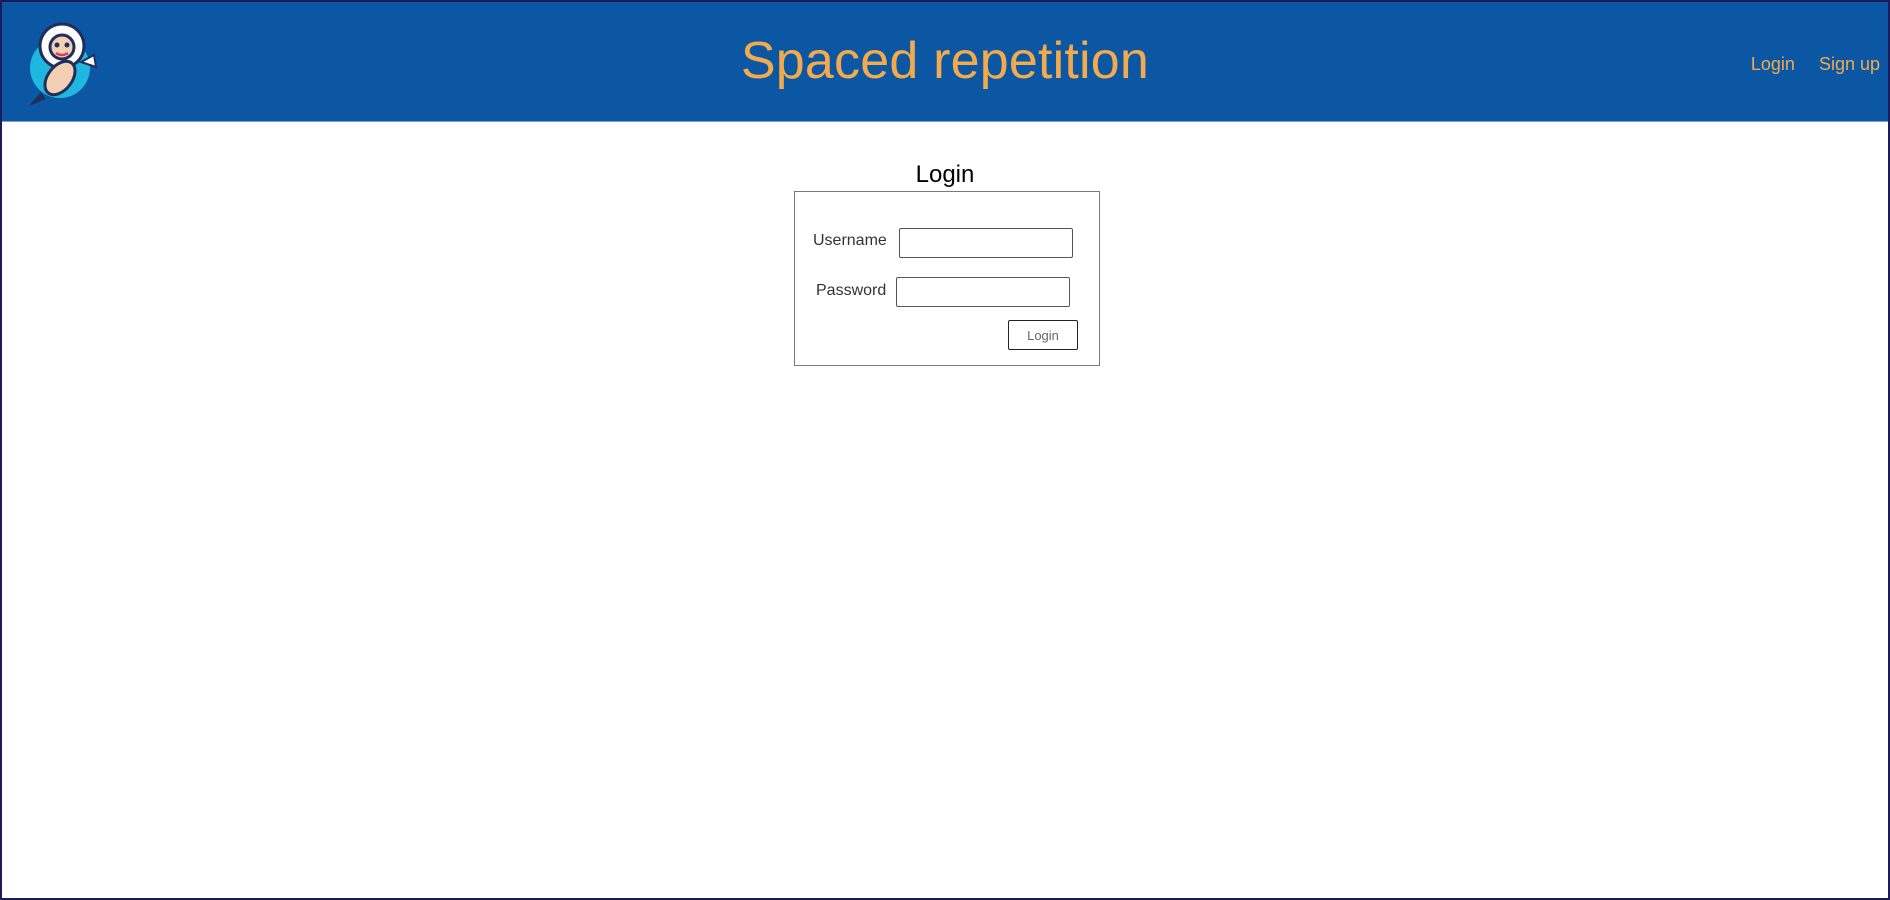 The height and width of the screenshot is (900, 1890). What do you see at coordinates (986, 243) in the screenshot?
I see `username-input` at bounding box center [986, 243].